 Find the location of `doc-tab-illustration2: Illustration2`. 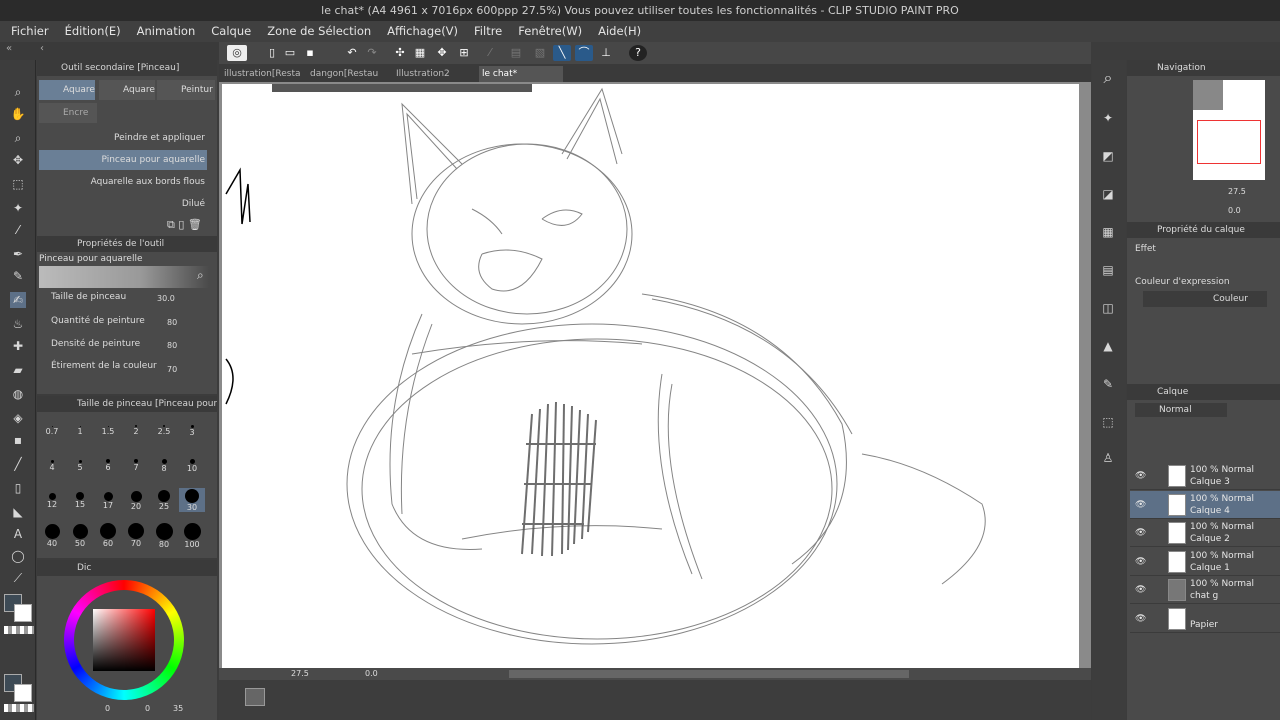

doc-tab-illustration2: Illustration2 is located at coordinates (435, 74).